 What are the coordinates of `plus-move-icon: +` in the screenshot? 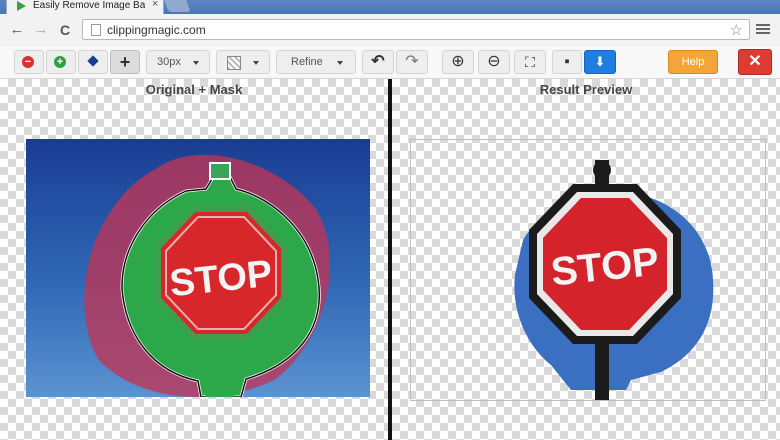 It's located at (125, 62).